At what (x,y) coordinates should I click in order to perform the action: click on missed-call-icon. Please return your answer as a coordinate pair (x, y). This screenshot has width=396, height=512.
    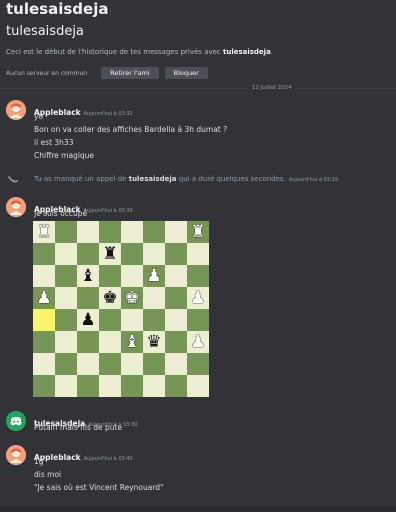
    Looking at the image, I should click on (13, 179).